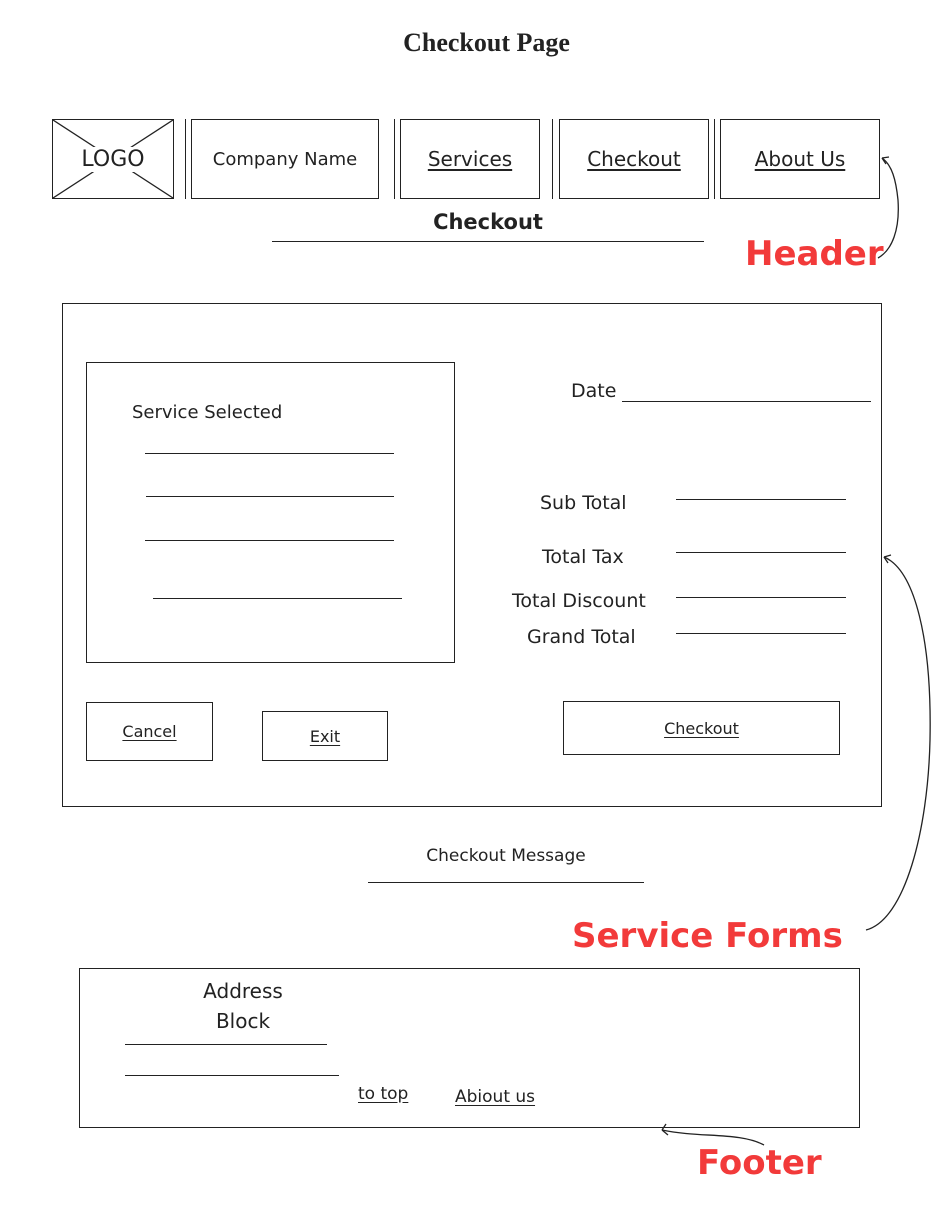 The width and height of the screenshot is (943, 1232). Describe the element at coordinates (898, 743) in the screenshot. I see `service-forms-arrow` at that location.